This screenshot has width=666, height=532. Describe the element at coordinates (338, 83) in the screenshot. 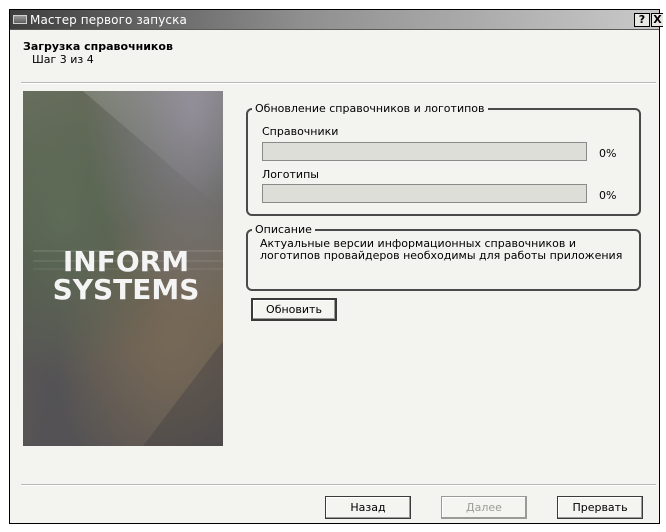

I see `header-divider` at that location.